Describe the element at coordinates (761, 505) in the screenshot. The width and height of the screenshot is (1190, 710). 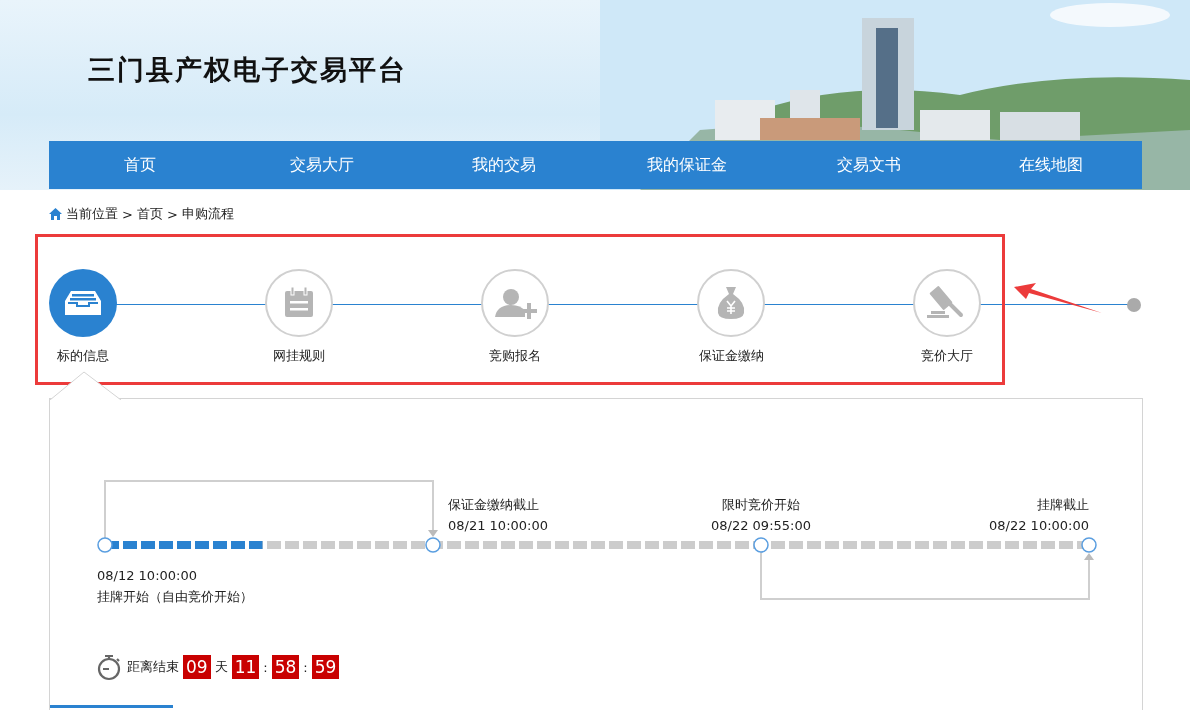
I see `milestone-title: 限时竞价开始` at that location.